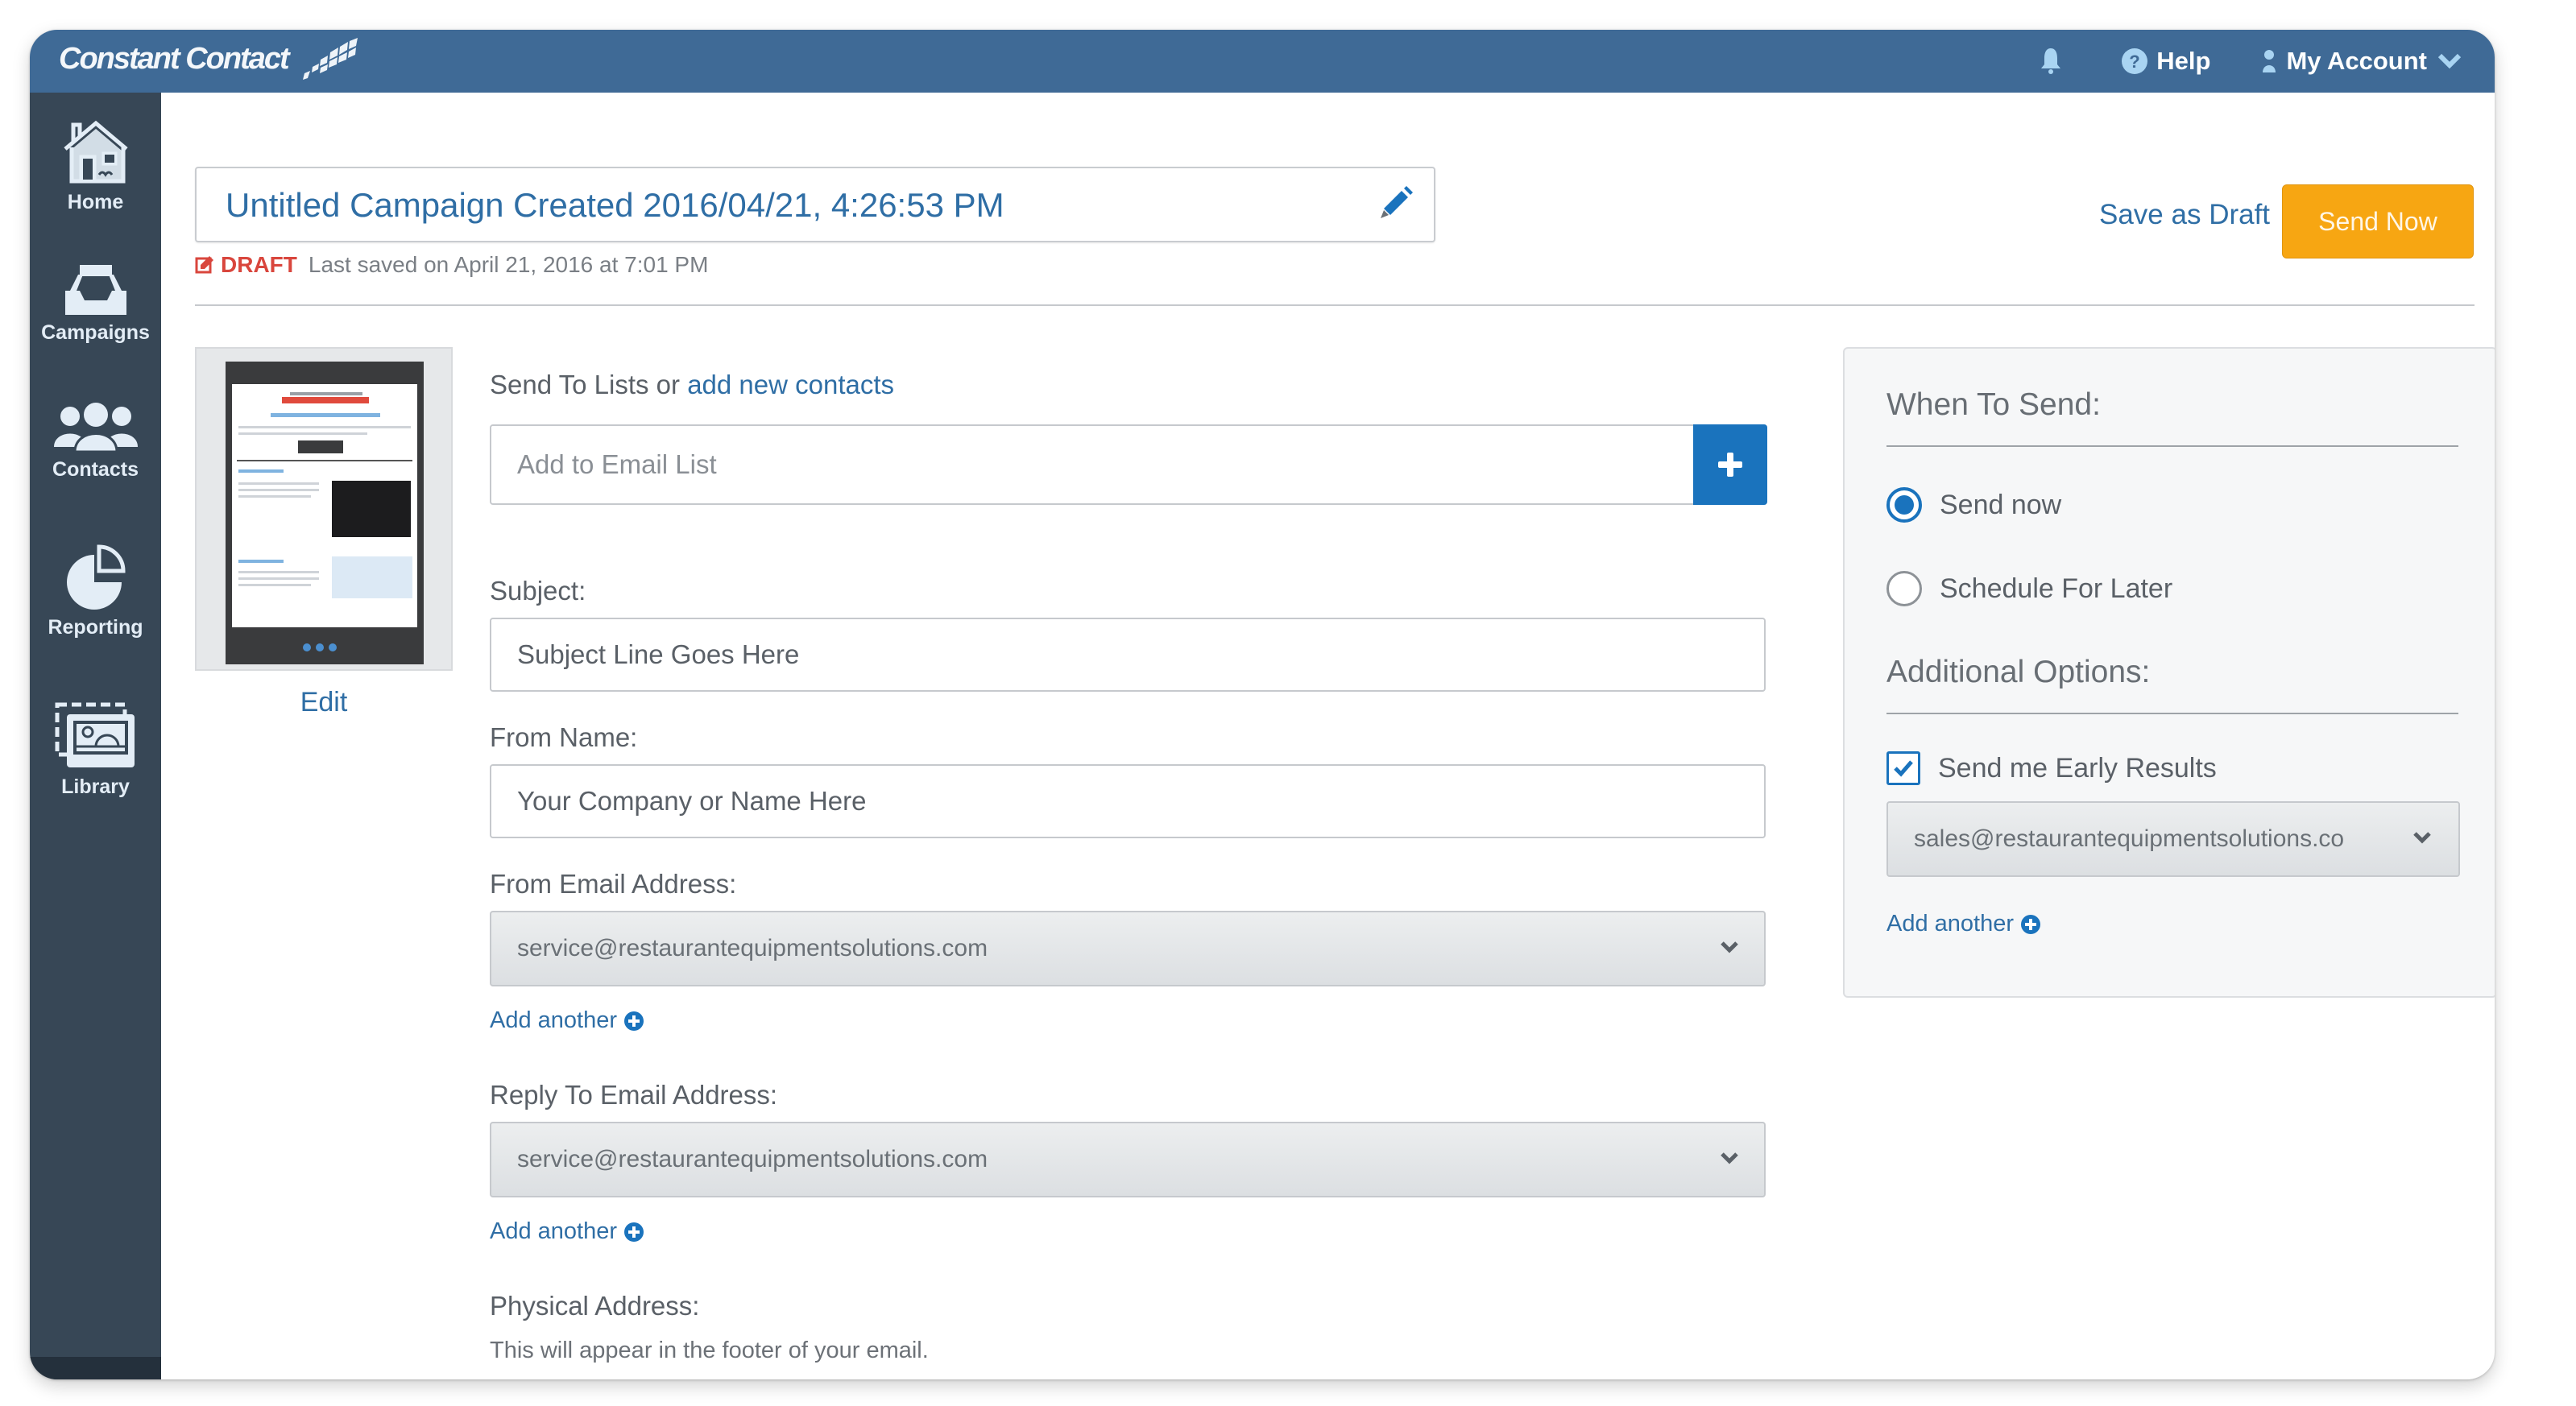 Image resolution: width=2576 pixels, height=1406 pixels. Describe the element at coordinates (324, 506) in the screenshot. I see `email-preview-body` at that location.